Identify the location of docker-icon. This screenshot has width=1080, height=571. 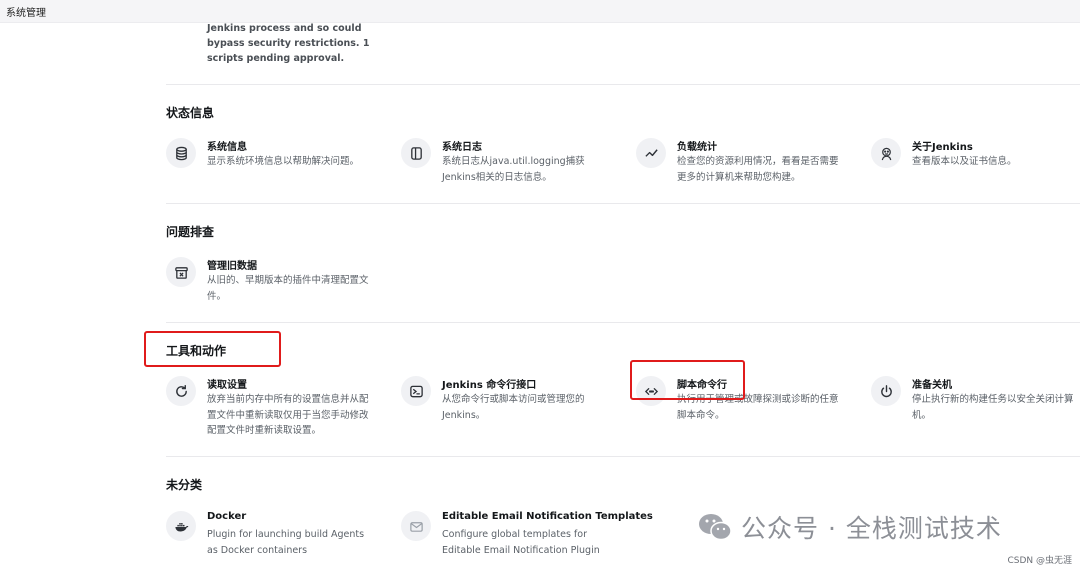
(181, 526).